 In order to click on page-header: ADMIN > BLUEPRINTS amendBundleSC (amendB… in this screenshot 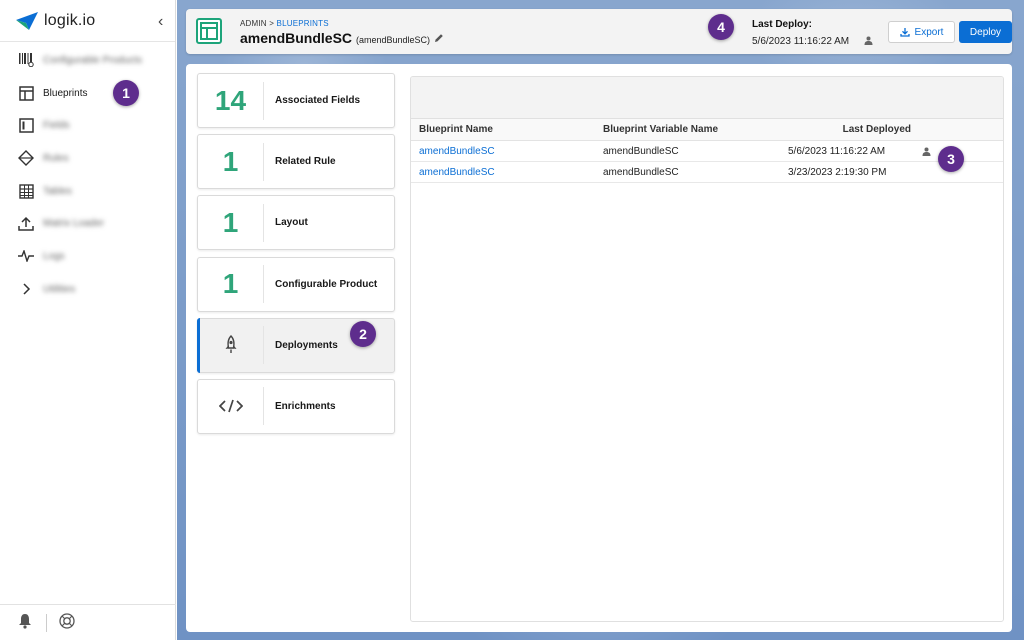, I will do `click(599, 31)`.